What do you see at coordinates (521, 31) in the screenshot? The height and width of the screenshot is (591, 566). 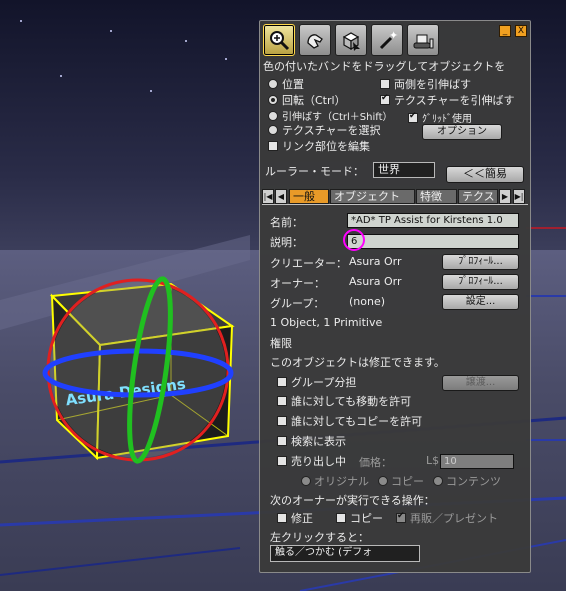 I see `close-button: X` at bounding box center [521, 31].